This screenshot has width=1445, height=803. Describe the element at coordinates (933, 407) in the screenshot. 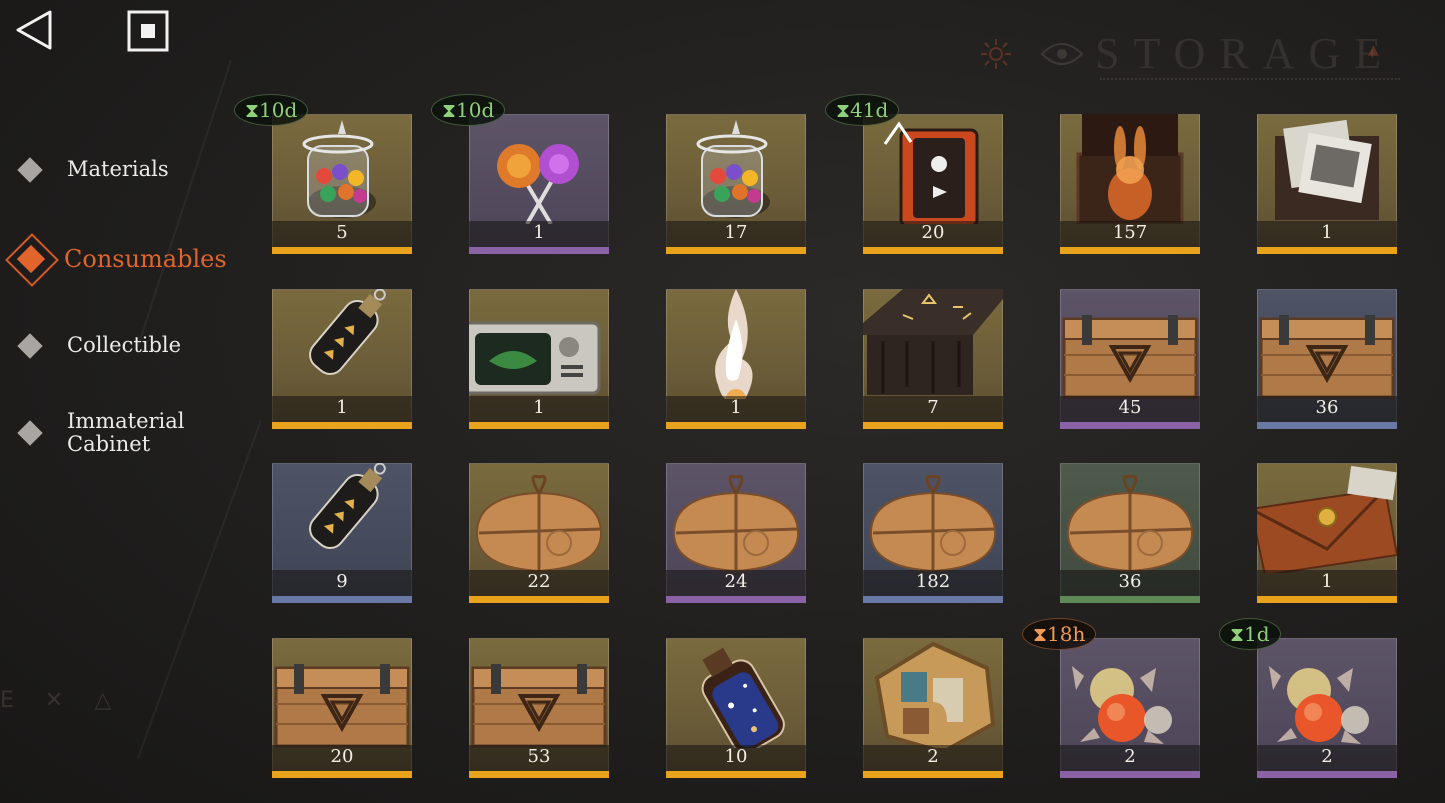

I see `item-quantity: 7` at that location.